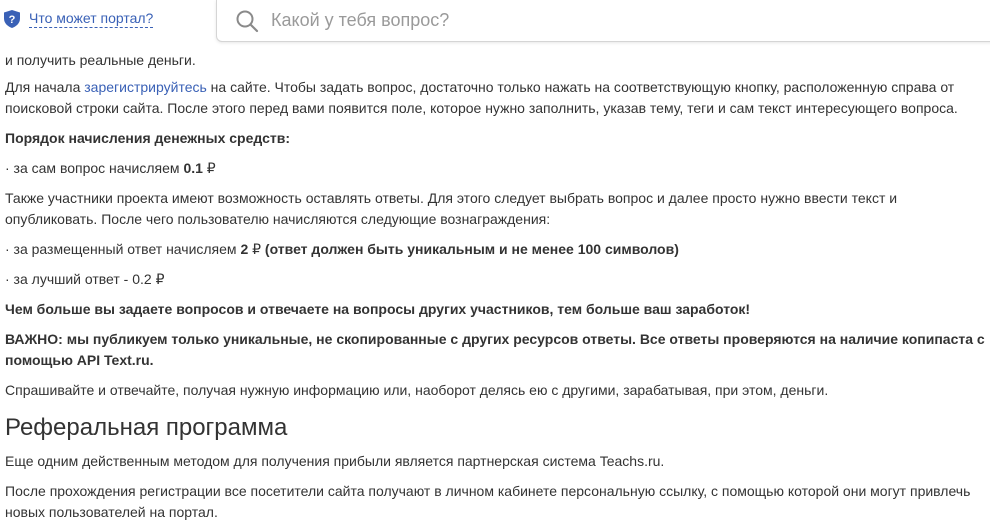 Image resolution: width=990 pixels, height=532 pixels. Describe the element at coordinates (85, 279) in the screenshot. I see `reward-item-best-answer: · за лучший ответ - 0.2 ₽` at that location.